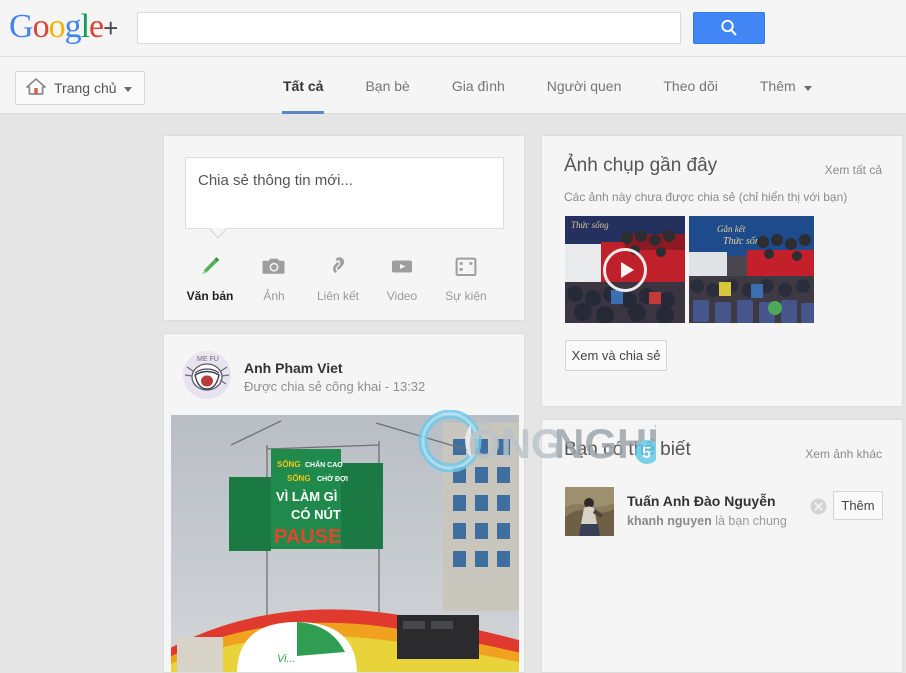  Describe the element at coordinates (641, 165) in the screenshot. I see `recent-photos-title: Ảnh chụp gần đây` at that location.